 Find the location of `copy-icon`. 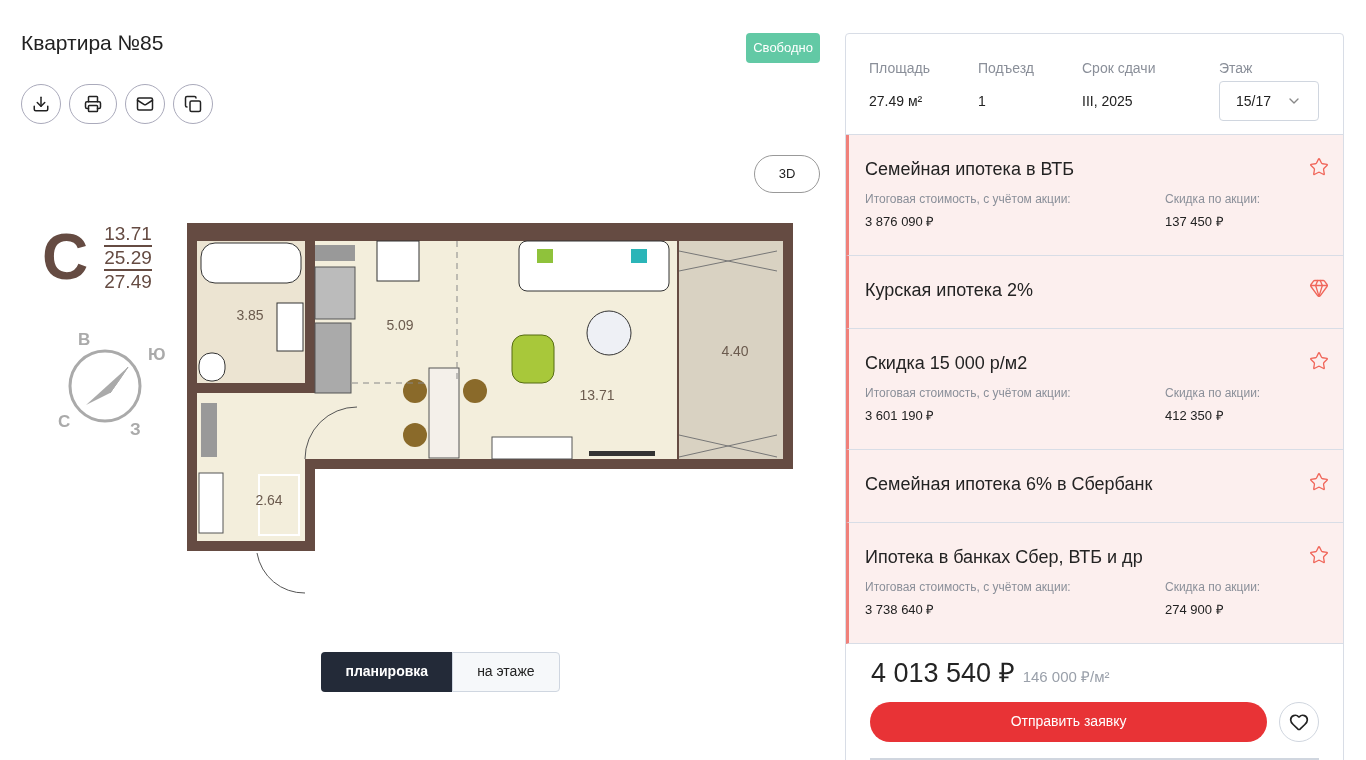

copy-icon is located at coordinates (193, 103).